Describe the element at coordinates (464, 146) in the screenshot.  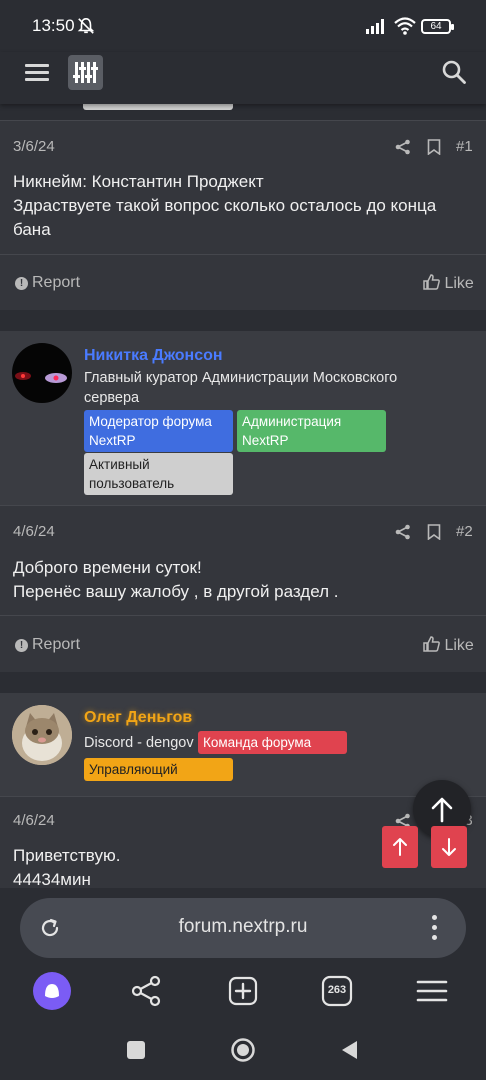
I see `post-number: #1` at that location.